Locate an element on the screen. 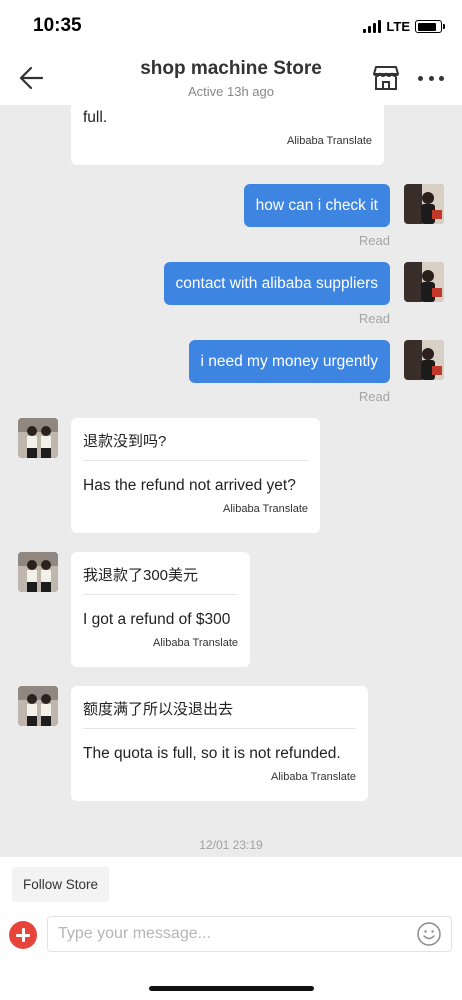  composer-area: Follow Store is located at coordinates (231, 928).